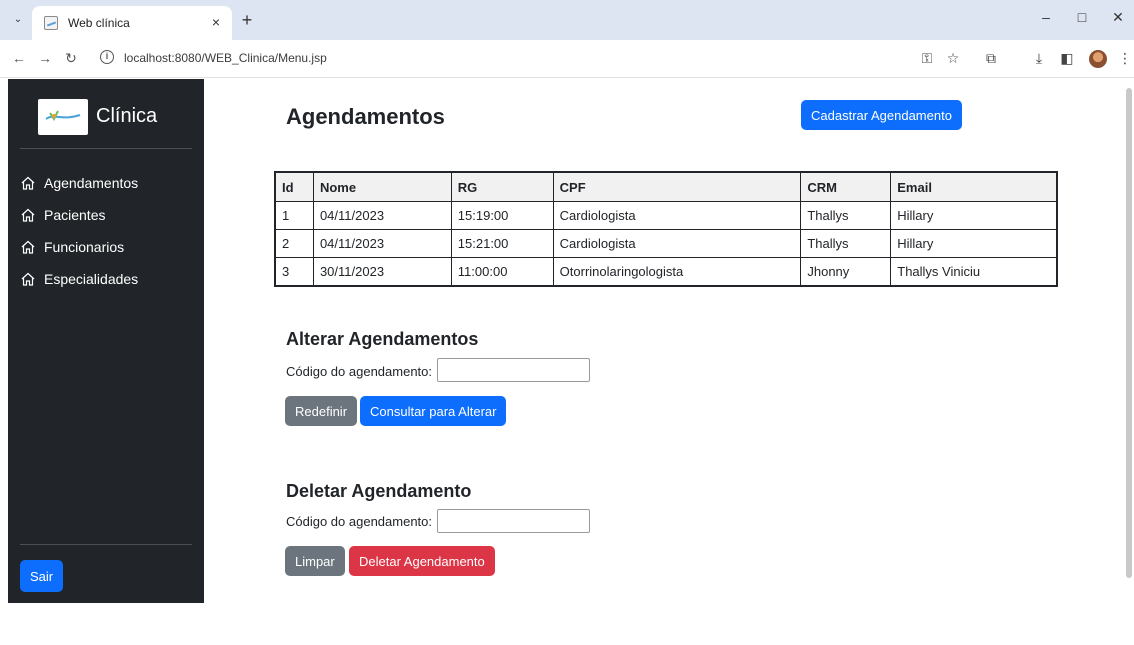 This screenshot has height=645, width=1134. Describe the element at coordinates (18, 20) in the screenshot. I see `tab-search-chevron-icon: ⌄` at that location.